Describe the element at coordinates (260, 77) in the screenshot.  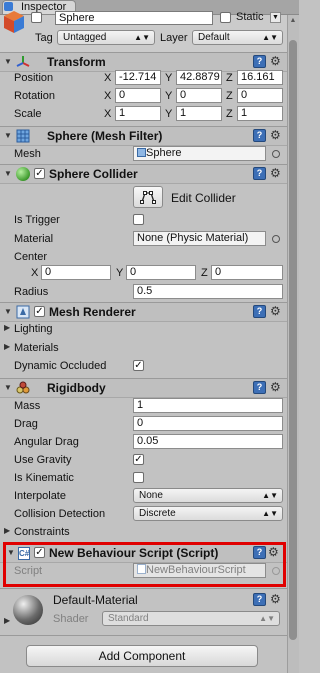
I see `position-z-field: 16.161` at that location.